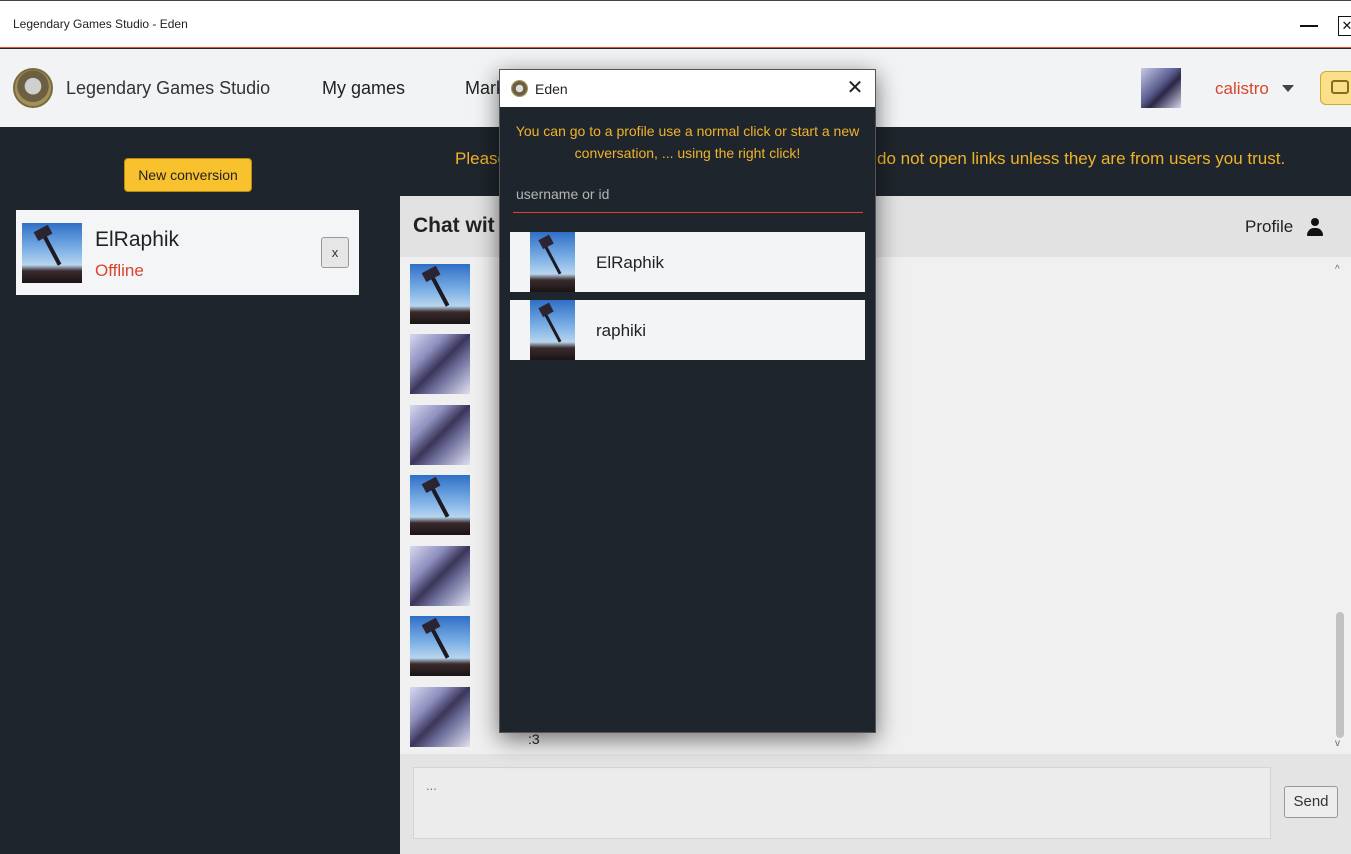  I want to click on chevron-down-icon, so click(1288, 88).